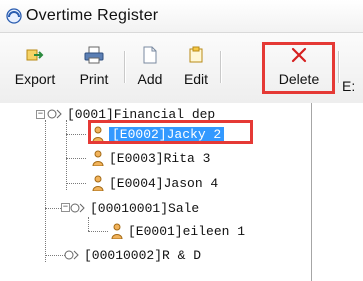  Describe the element at coordinates (35, 55) in the screenshot. I see `export-icon` at that location.